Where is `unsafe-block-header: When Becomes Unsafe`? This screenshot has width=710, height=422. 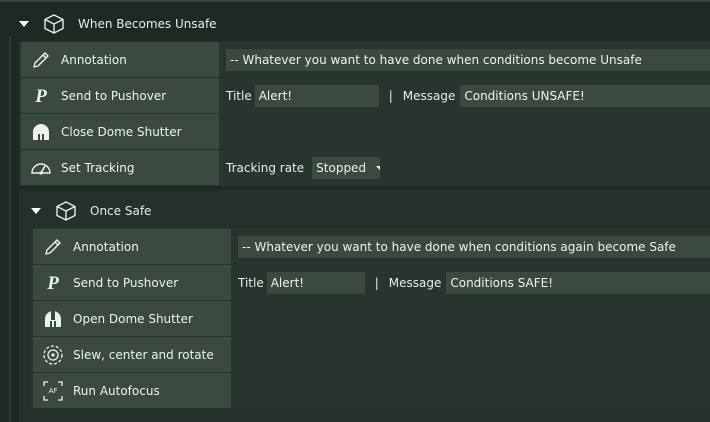
unsafe-block-header: When Becomes Unsafe is located at coordinates (118, 24).